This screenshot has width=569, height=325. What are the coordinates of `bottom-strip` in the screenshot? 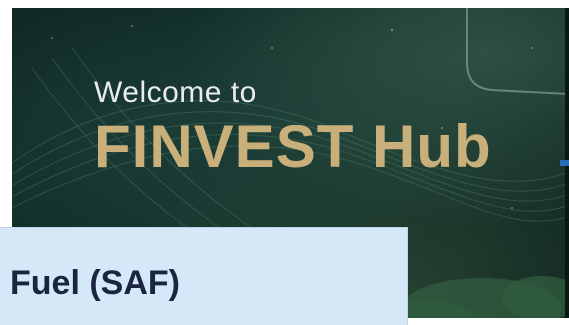 It's located at (488, 321).